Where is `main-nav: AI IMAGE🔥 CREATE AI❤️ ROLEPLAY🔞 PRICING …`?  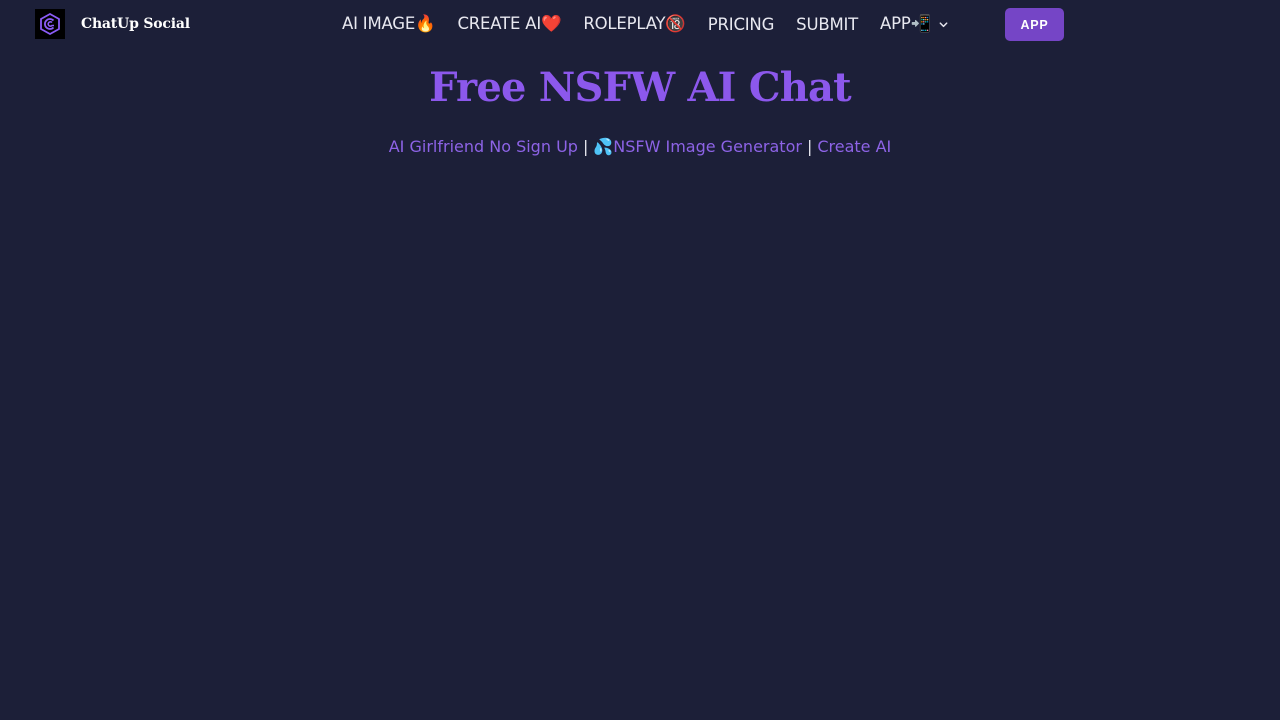
main-nav: AI IMAGE🔥 CREATE AI❤️ ROLEPLAY🔞 PRICING … is located at coordinates (656, 24).